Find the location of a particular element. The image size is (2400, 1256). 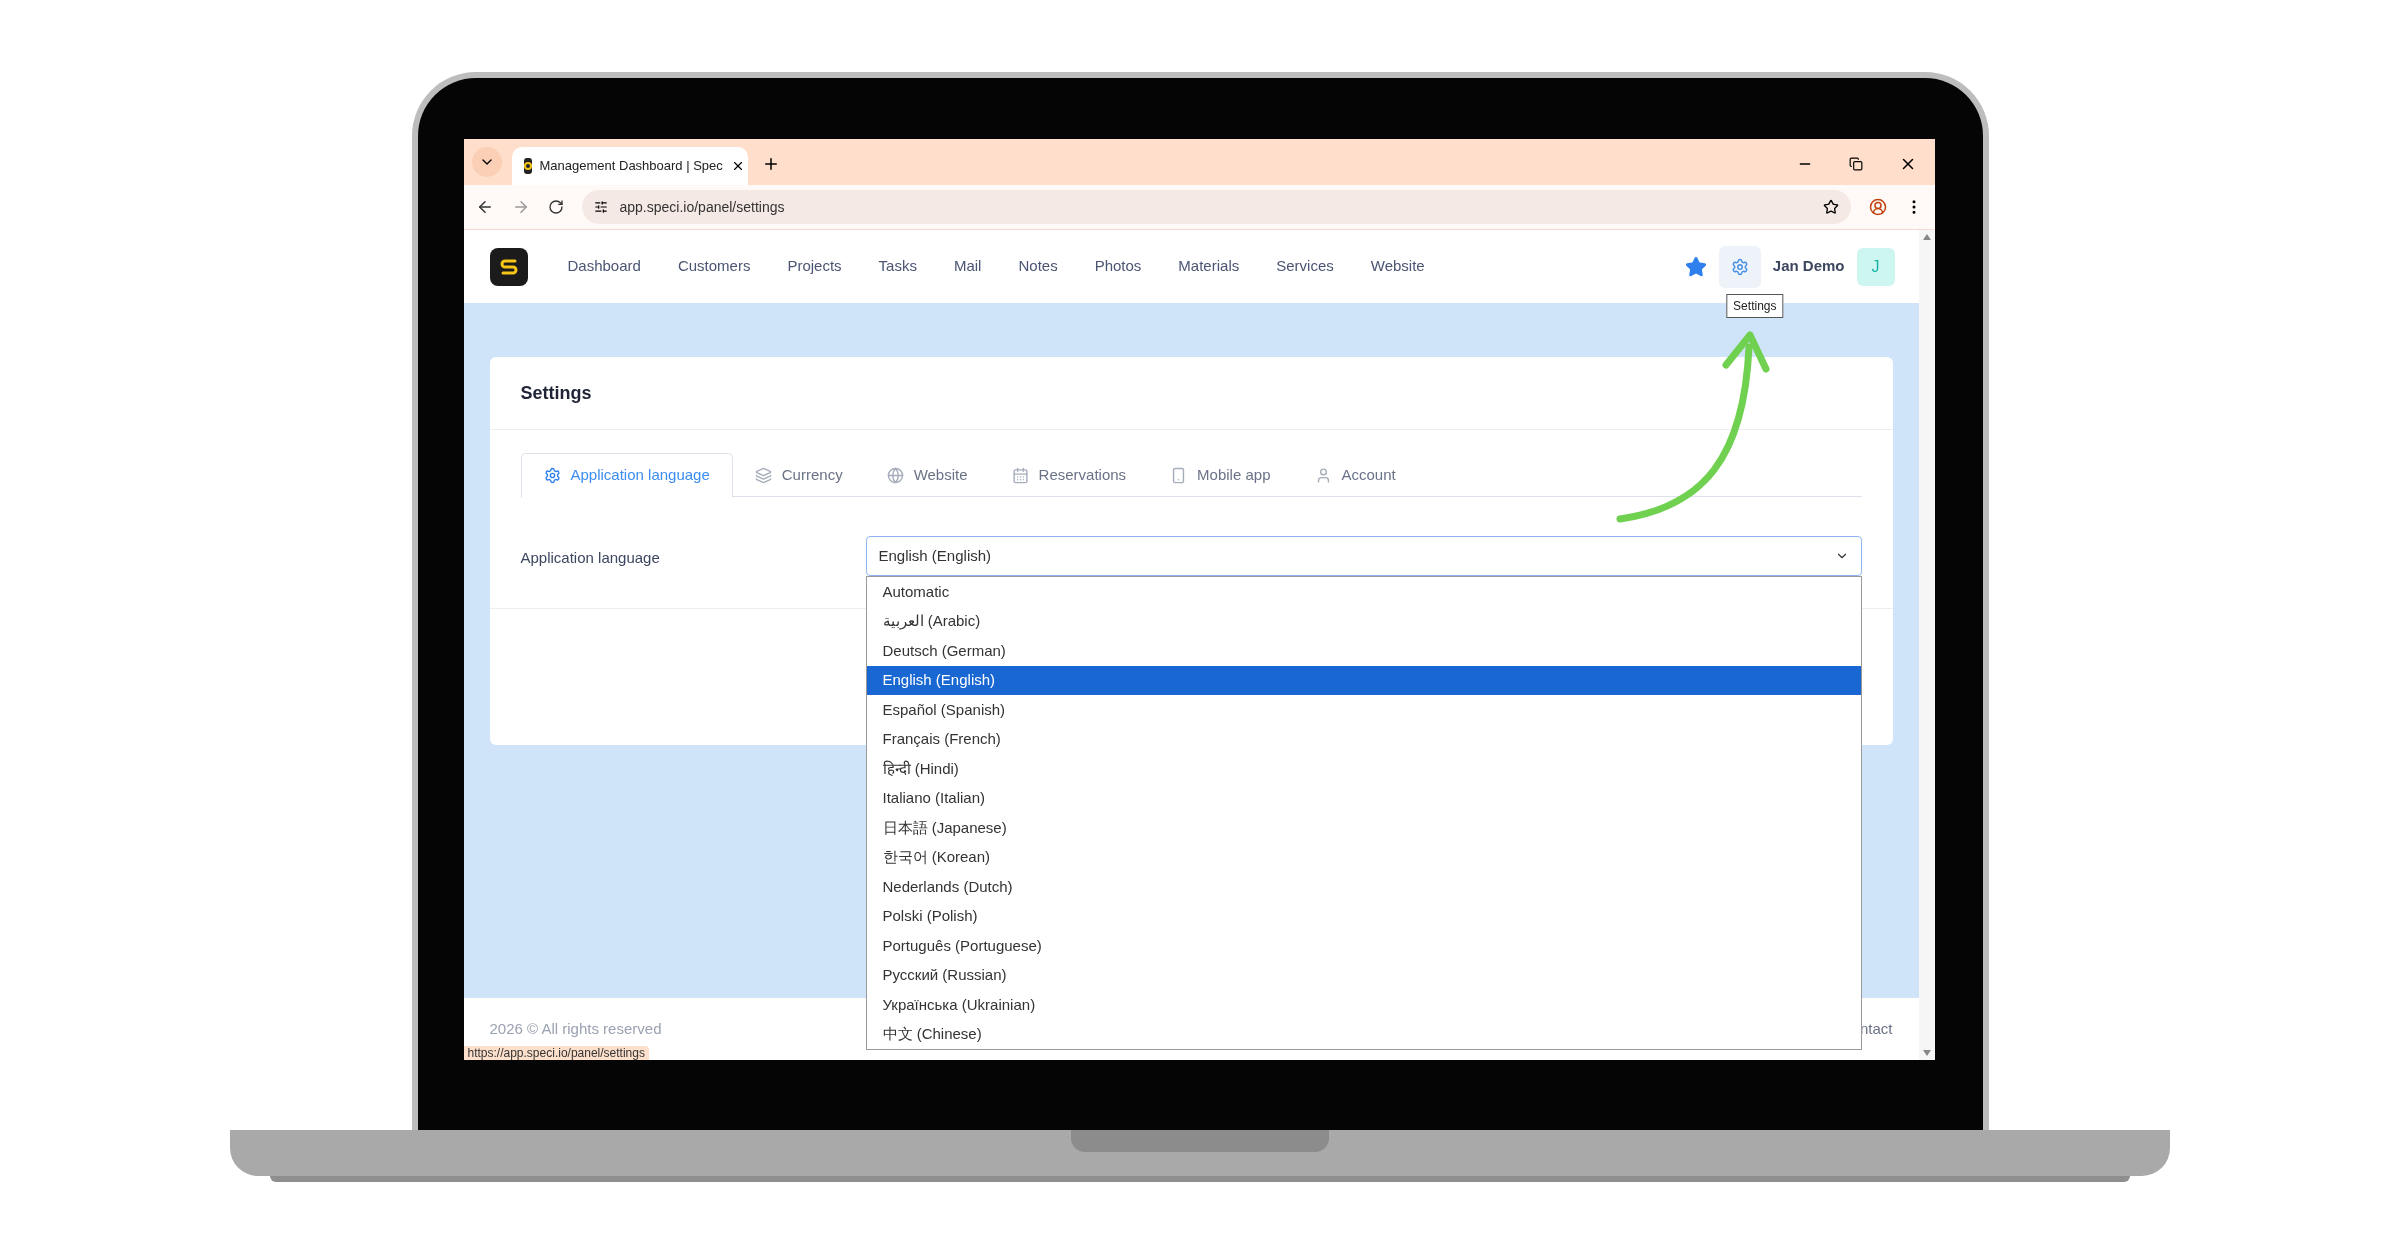

tab-title: Management Dashboard | Spec is located at coordinates (631, 166).